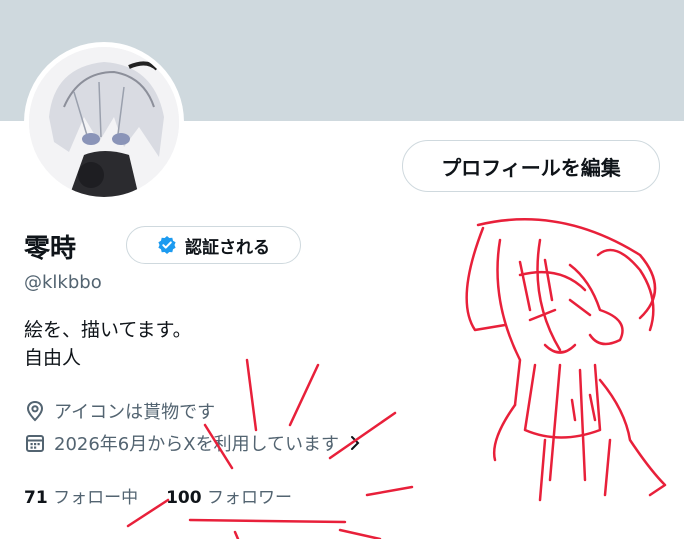 This screenshot has height=539, width=684. I want to click on calendar-icon, so click(35, 443).